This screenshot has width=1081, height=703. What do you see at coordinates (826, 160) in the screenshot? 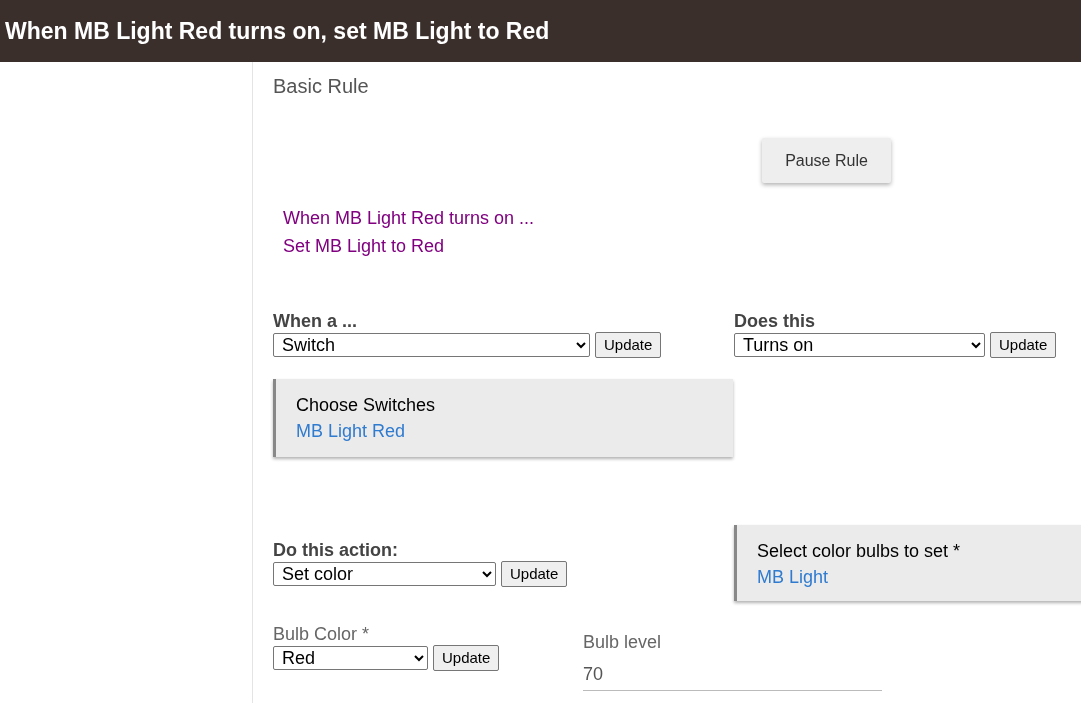
I see `pause-rule-button: Pause Rule` at bounding box center [826, 160].